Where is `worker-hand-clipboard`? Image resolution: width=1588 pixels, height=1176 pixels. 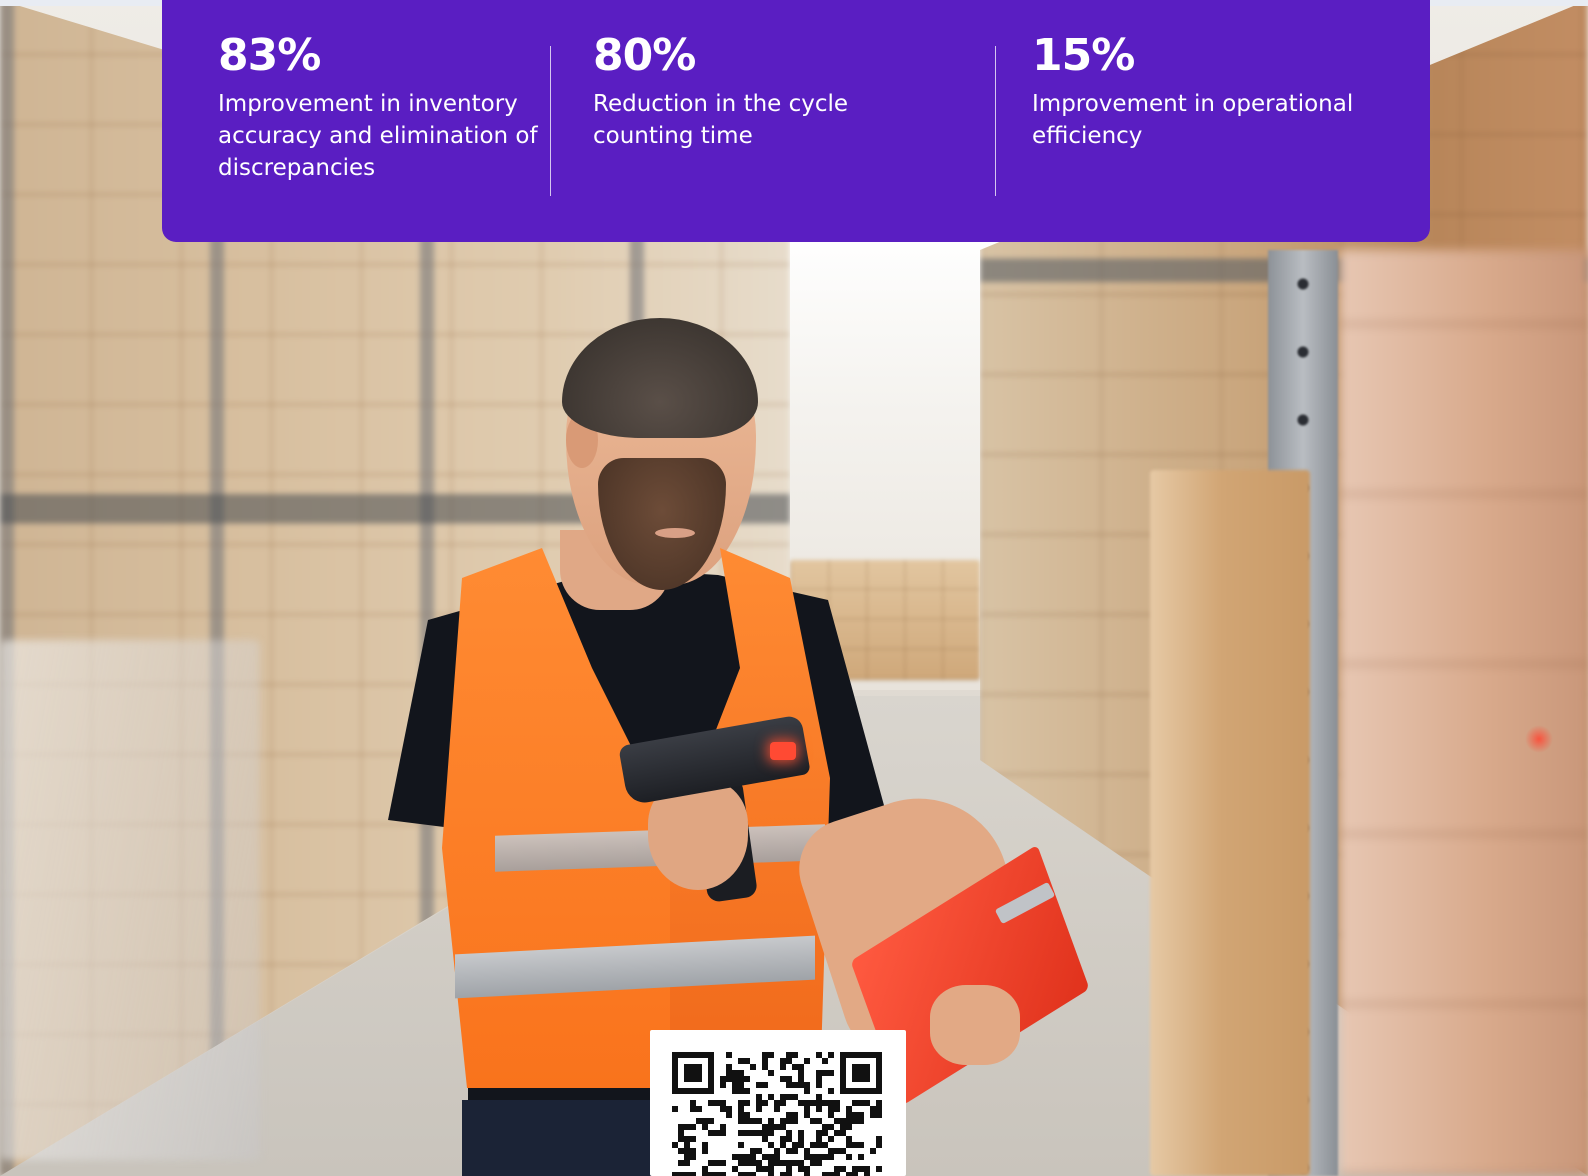 worker-hand-clipboard is located at coordinates (975, 1025).